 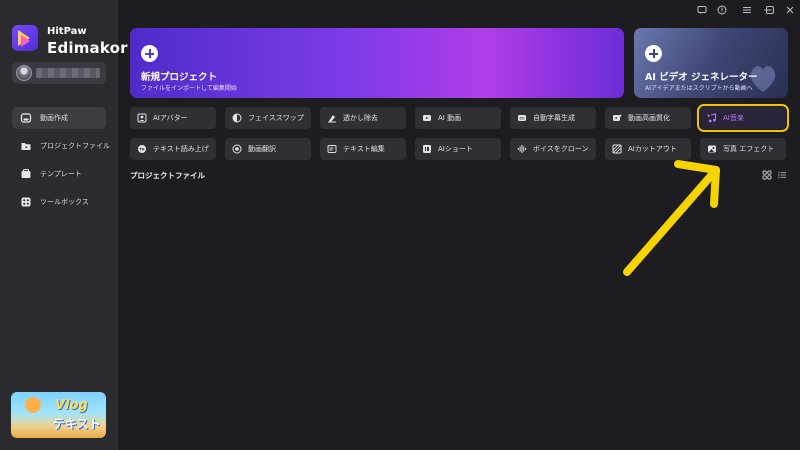 I want to click on tool-label: テキスト読み上げ, so click(x=181, y=149).